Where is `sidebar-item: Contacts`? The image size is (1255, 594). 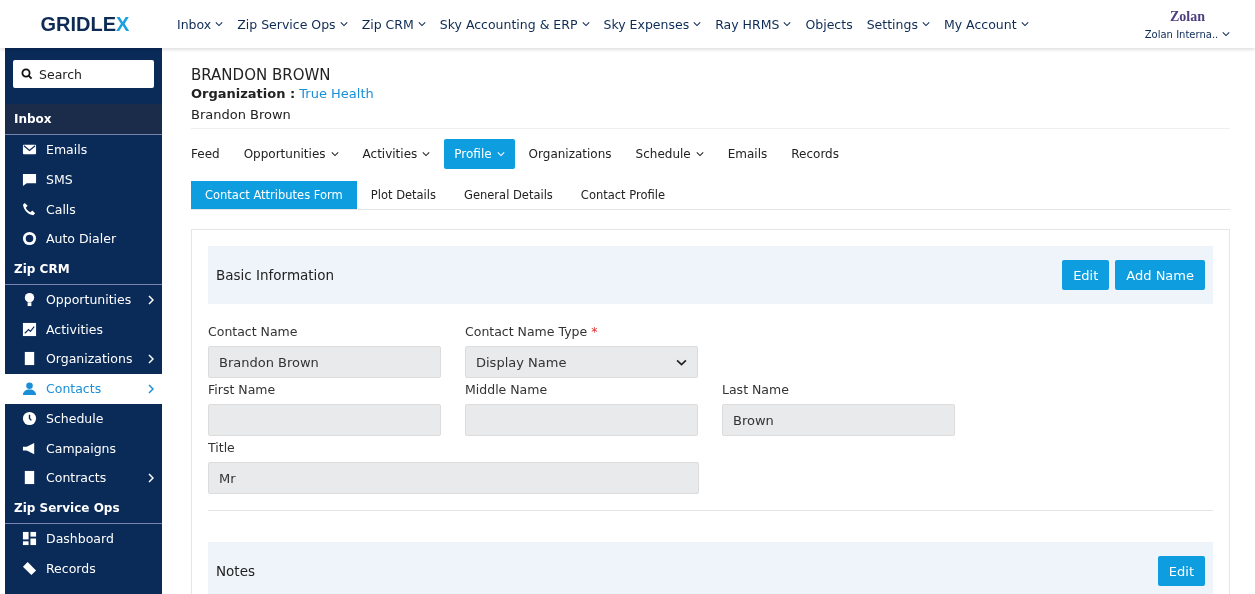 sidebar-item: Contacts is located at coordinates (83, 388).